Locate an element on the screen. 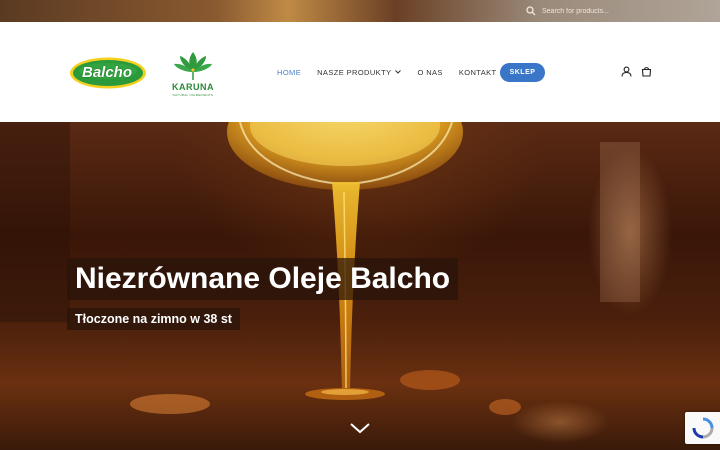  balcho-logo-text: Balcho is located at coordinates (107, 72).